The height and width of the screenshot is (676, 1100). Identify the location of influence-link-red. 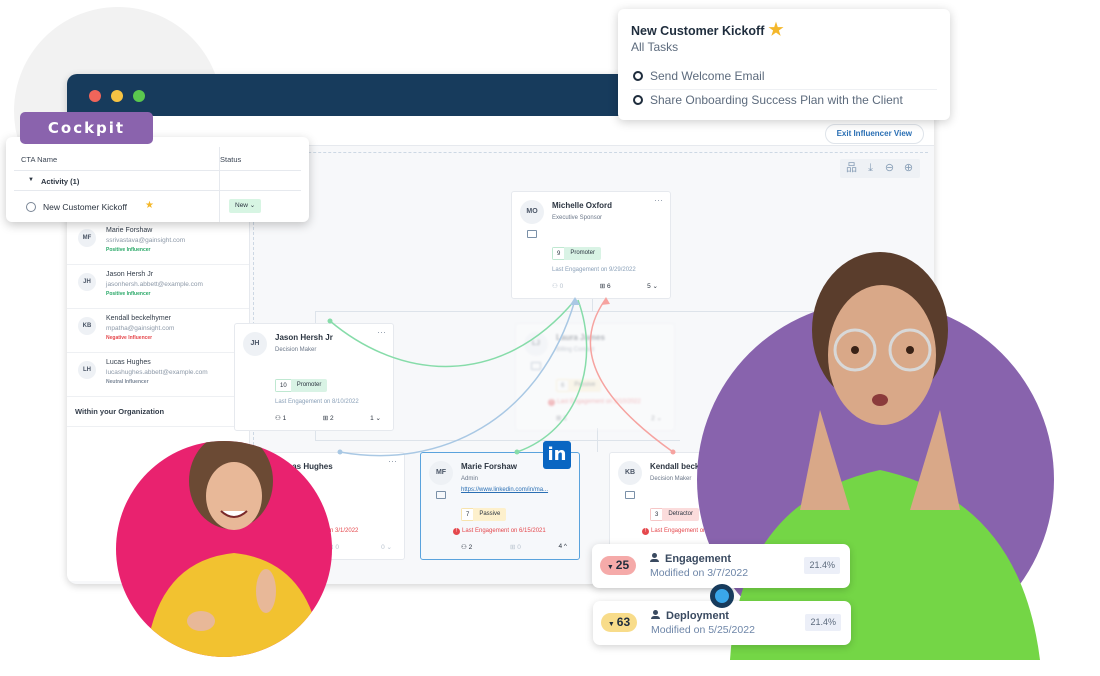
(631, 376).